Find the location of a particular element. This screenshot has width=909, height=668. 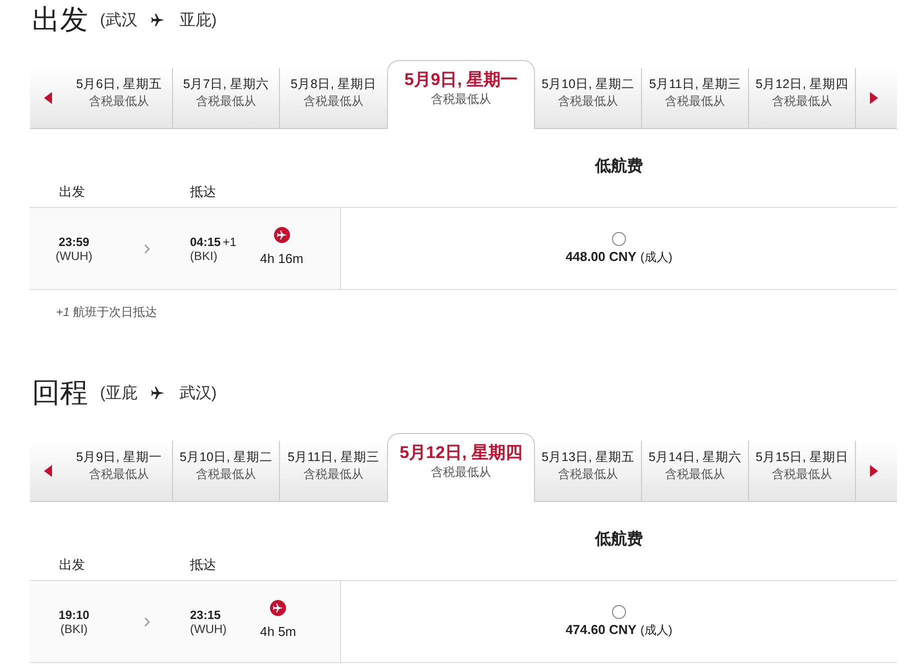

next-day-mark: +1 is located at coordinates (229, 241).